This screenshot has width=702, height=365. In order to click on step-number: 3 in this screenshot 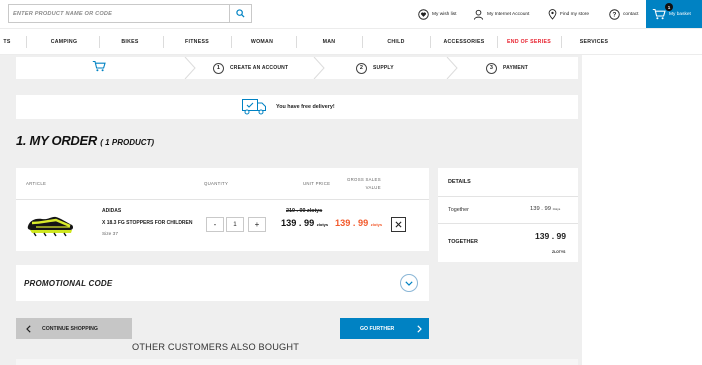, I will do `click(491, 68)`.